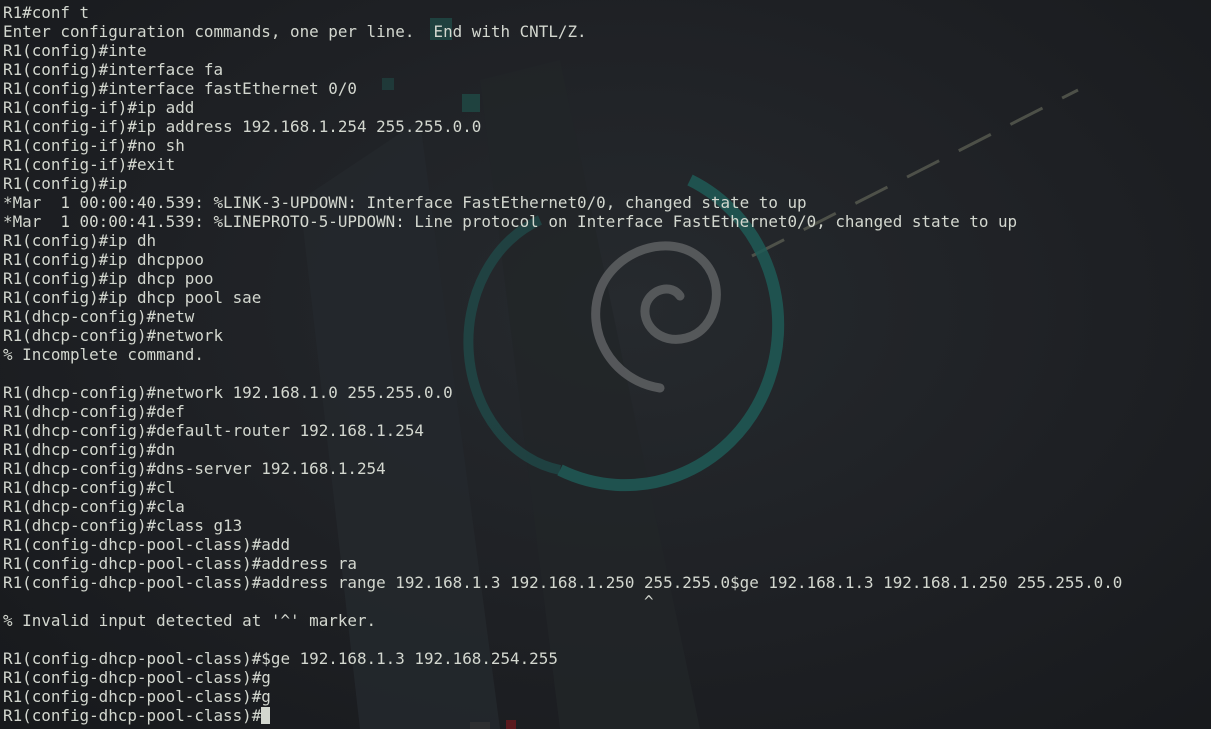  Describe the element at coordinates (113, 335) in the screenshot. I see `terminal-line: R1(dhcp-config)#network` at that location.